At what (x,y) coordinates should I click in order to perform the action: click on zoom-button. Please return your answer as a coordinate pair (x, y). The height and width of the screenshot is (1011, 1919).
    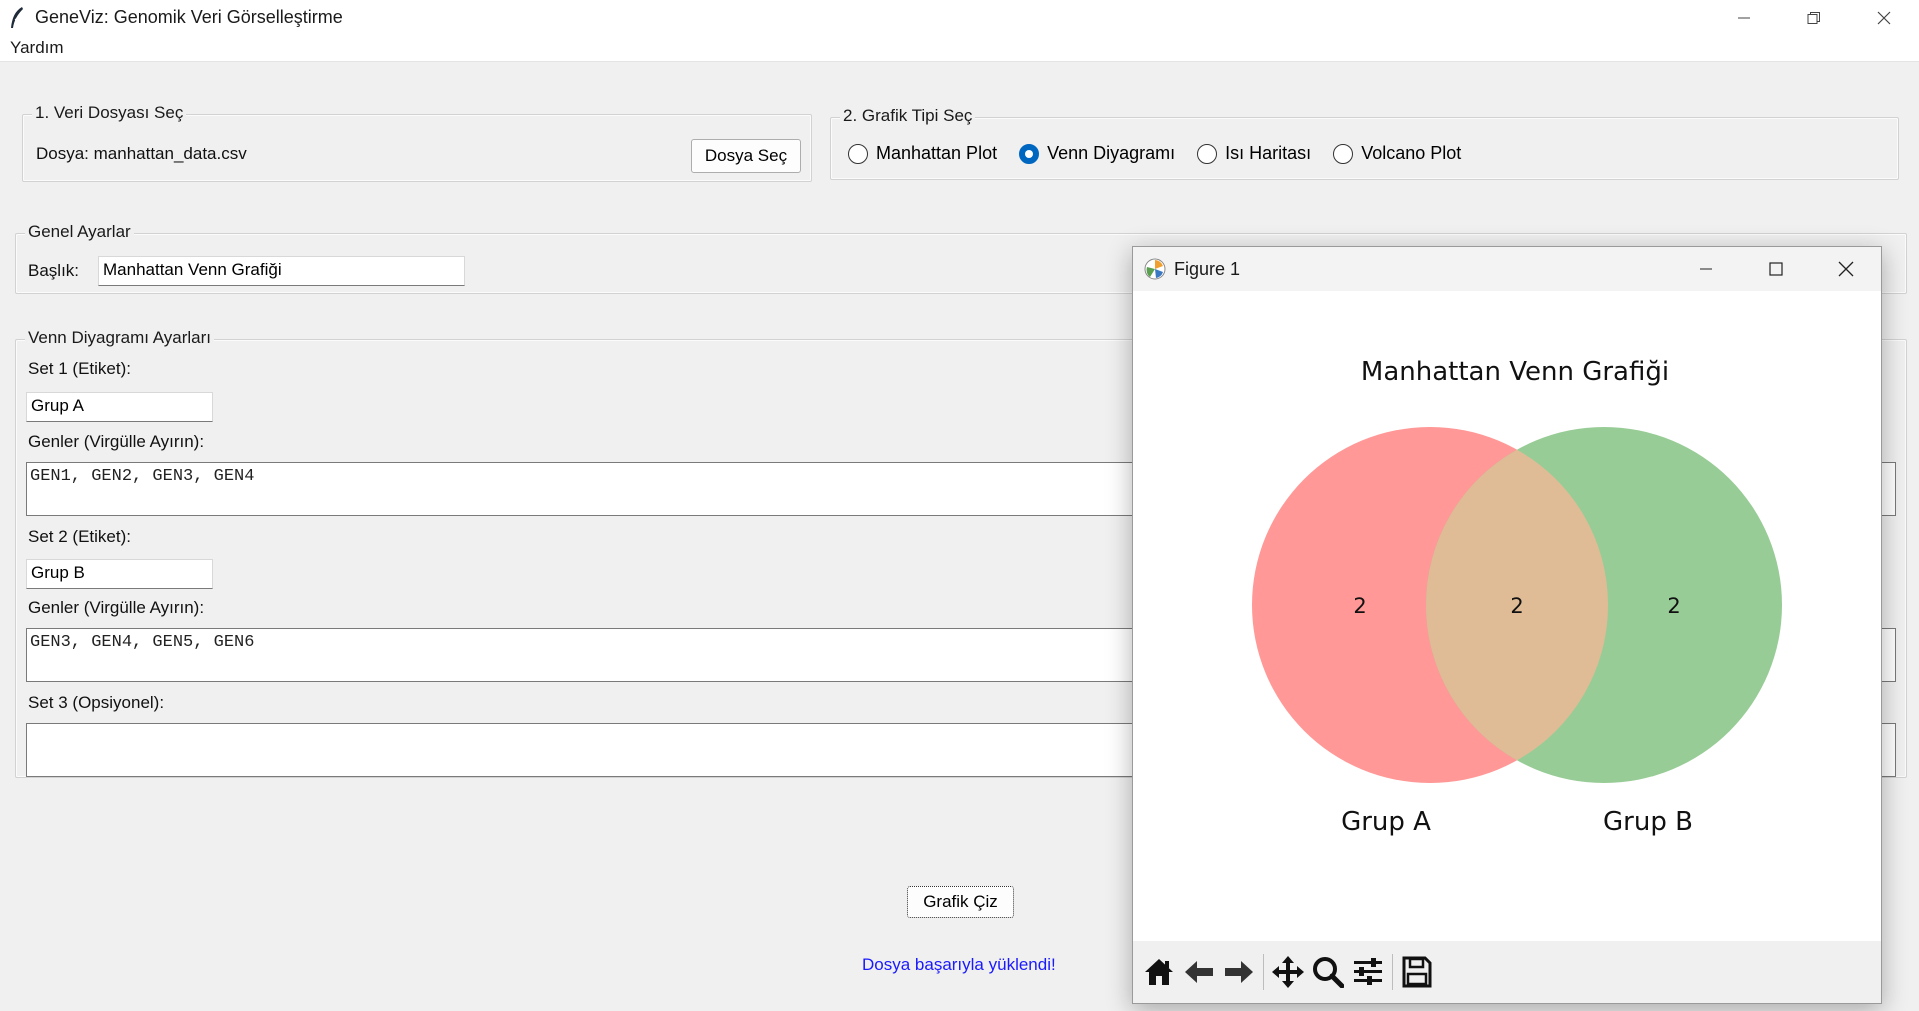
    Looking at the image, I should click on (1328, 972).